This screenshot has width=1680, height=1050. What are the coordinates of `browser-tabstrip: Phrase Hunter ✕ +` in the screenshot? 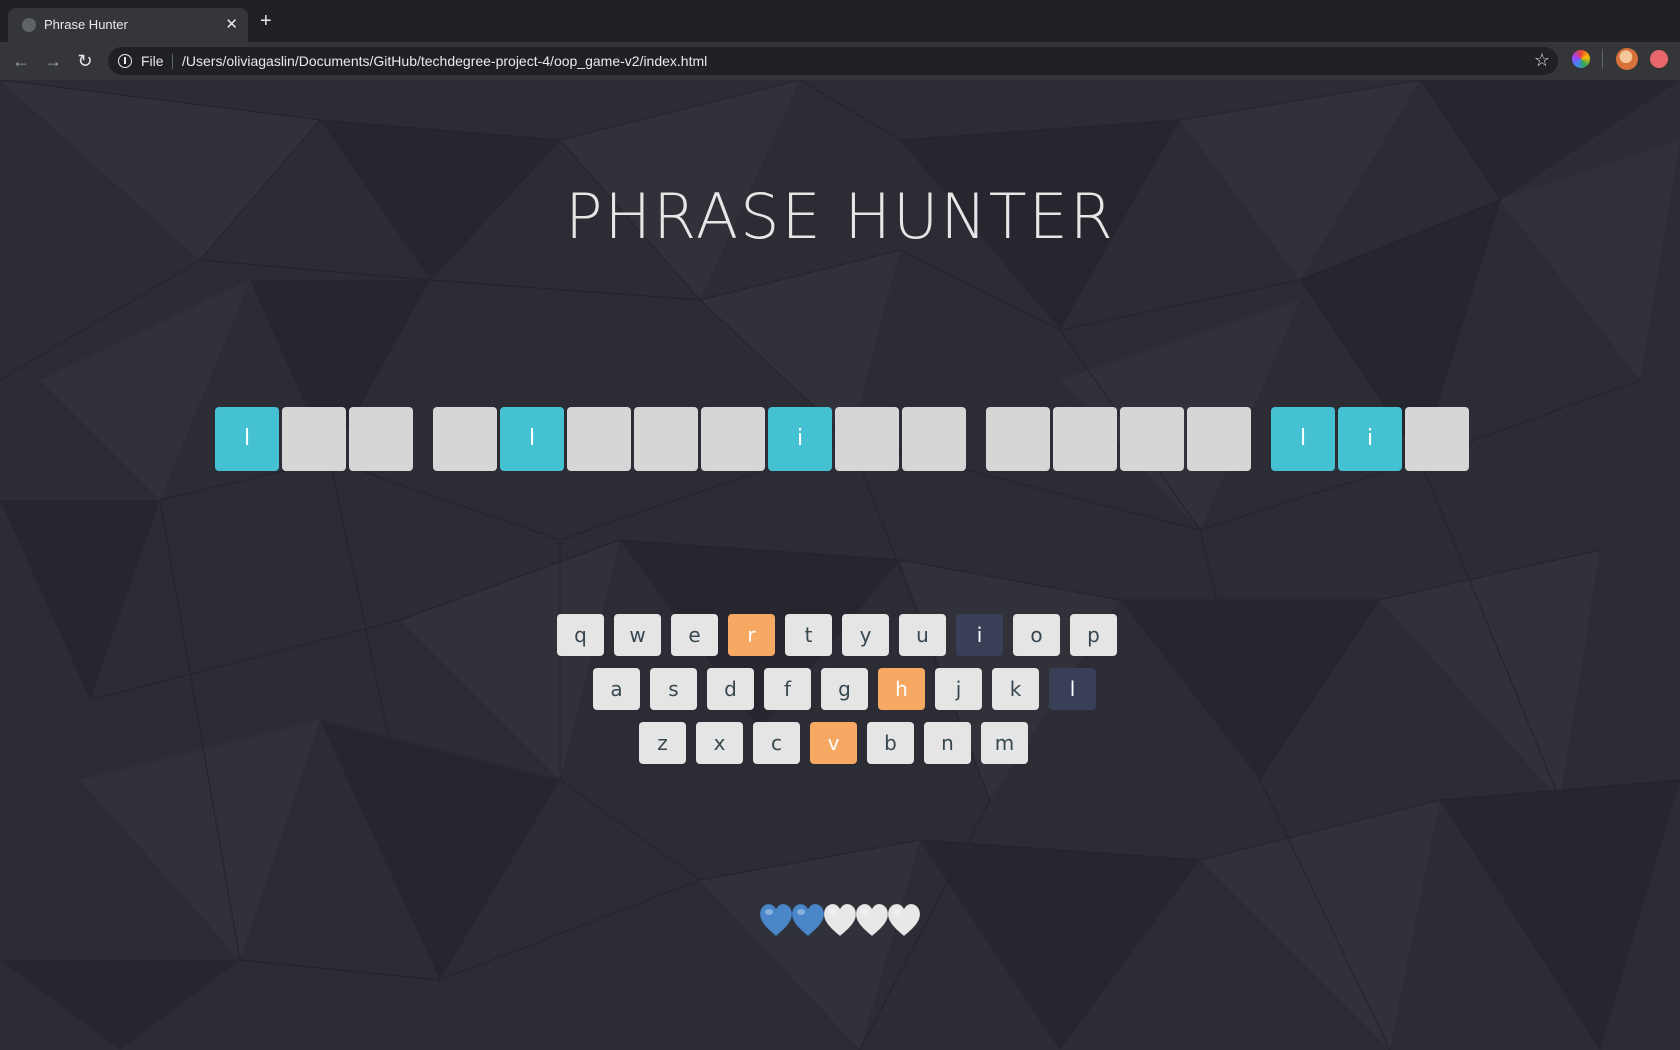 It's located at (840, 21).